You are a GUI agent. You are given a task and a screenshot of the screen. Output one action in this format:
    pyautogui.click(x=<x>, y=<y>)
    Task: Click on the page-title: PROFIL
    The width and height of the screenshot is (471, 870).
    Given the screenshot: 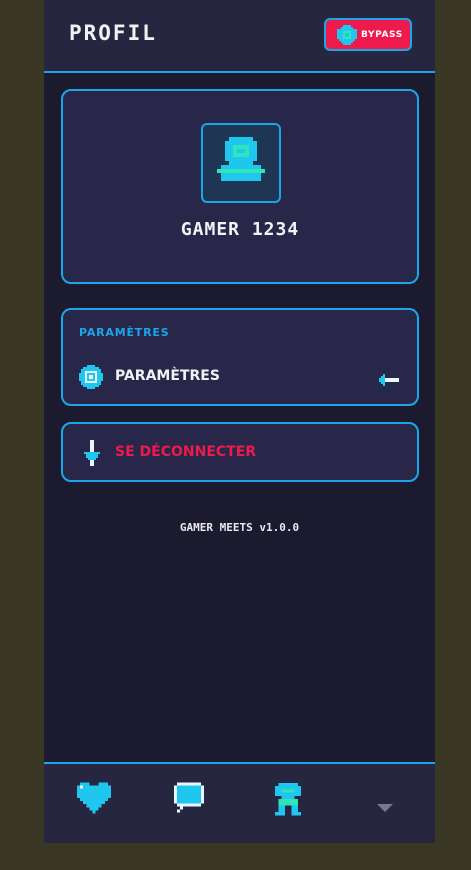 What is the action you would take?
    pyautogui.click(x=113, y=33)
    